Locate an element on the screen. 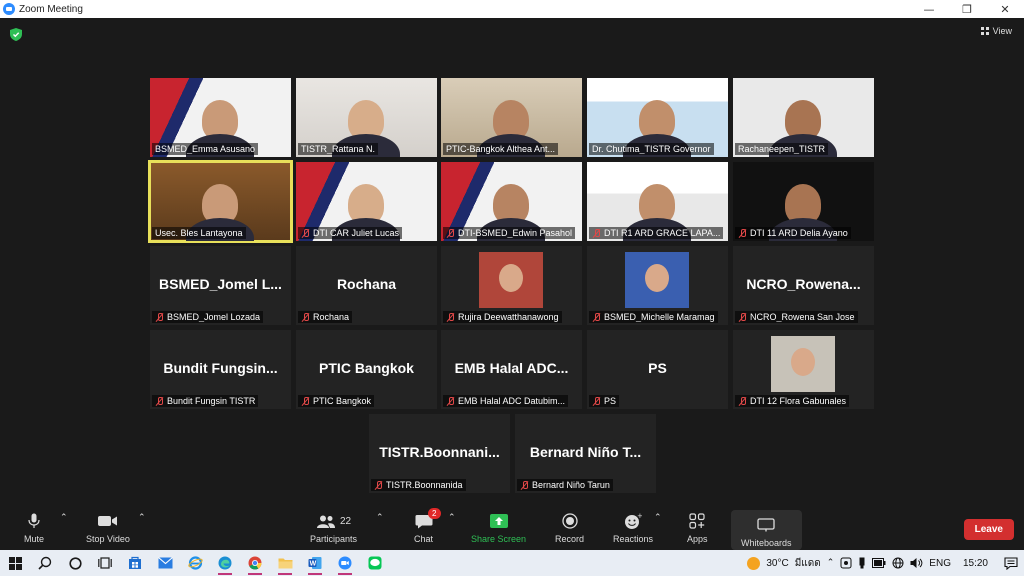 The image size is (1024, 576). taskbar-word: W is located at coordinates (315, 563).